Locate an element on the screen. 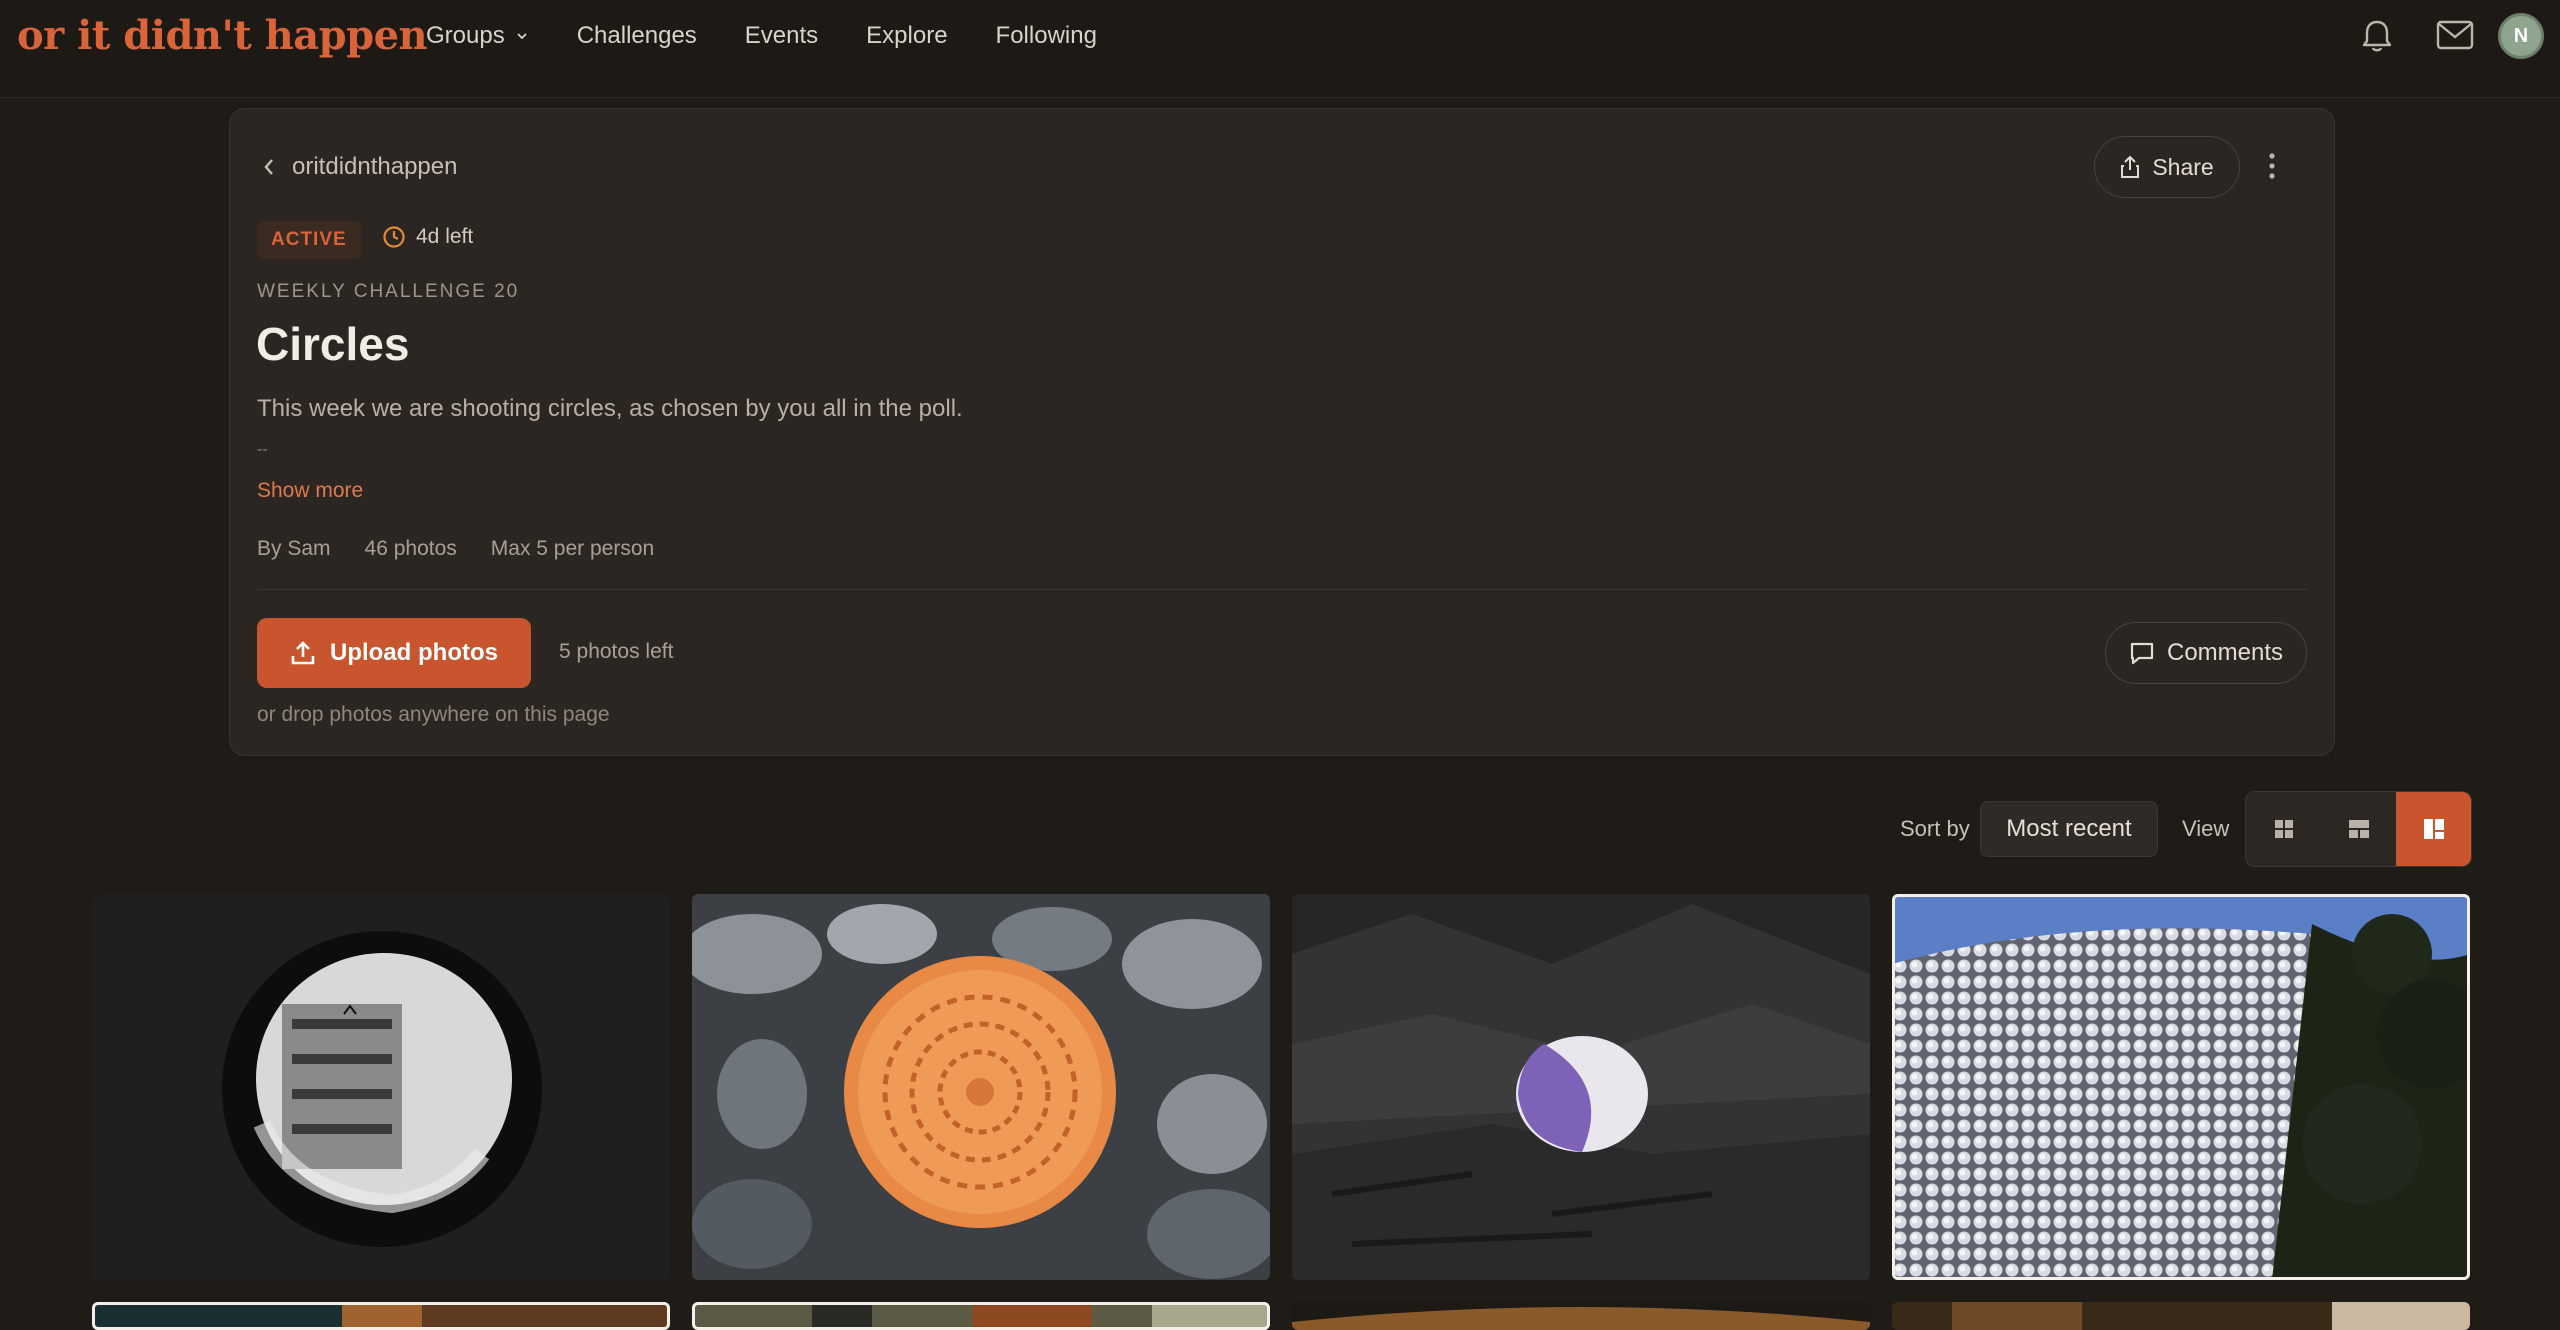 The image size is (2560, 1330). challenge-meta: By Sam 46 photos Max 5 per person is located at coordinates (472, 549).